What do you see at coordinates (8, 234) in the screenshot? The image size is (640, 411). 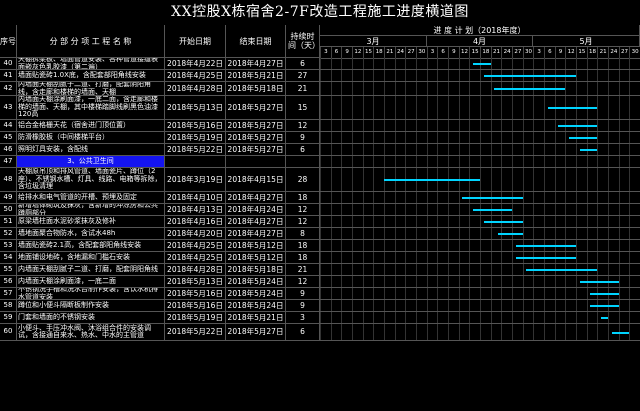 I see `row-number: 52` at bounding box center [8, 234].